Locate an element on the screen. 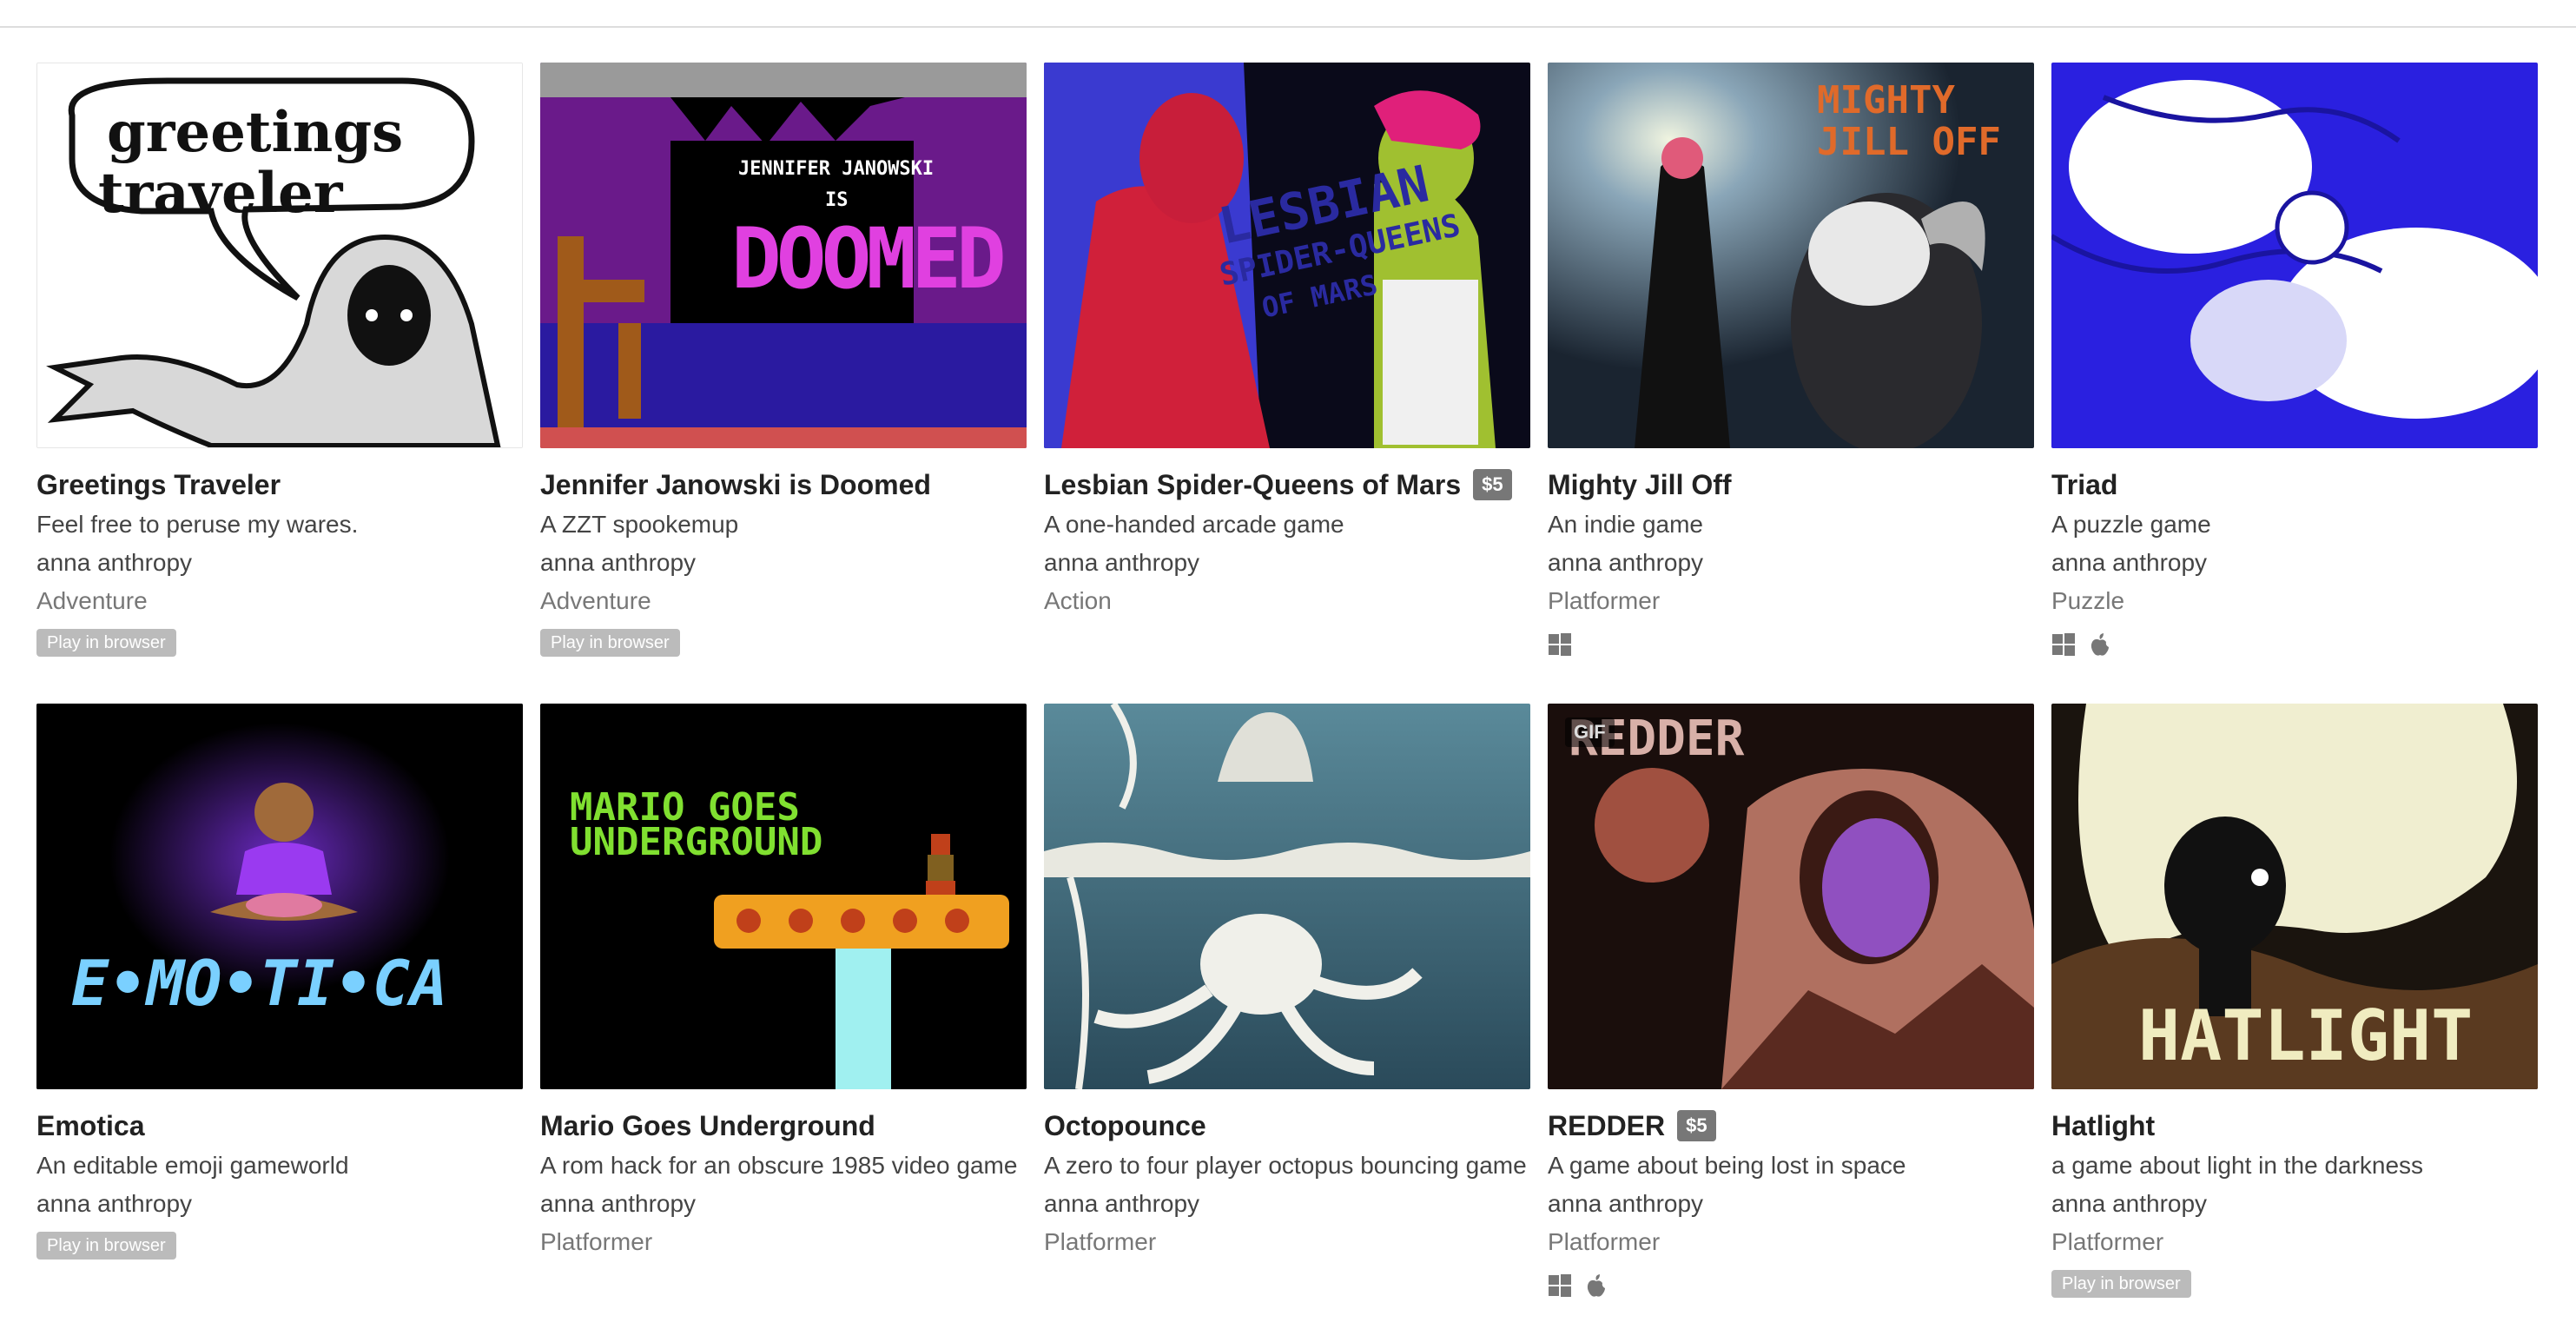  game-description: Feel free to peruse my wares. is located at coordinates (198, 524).